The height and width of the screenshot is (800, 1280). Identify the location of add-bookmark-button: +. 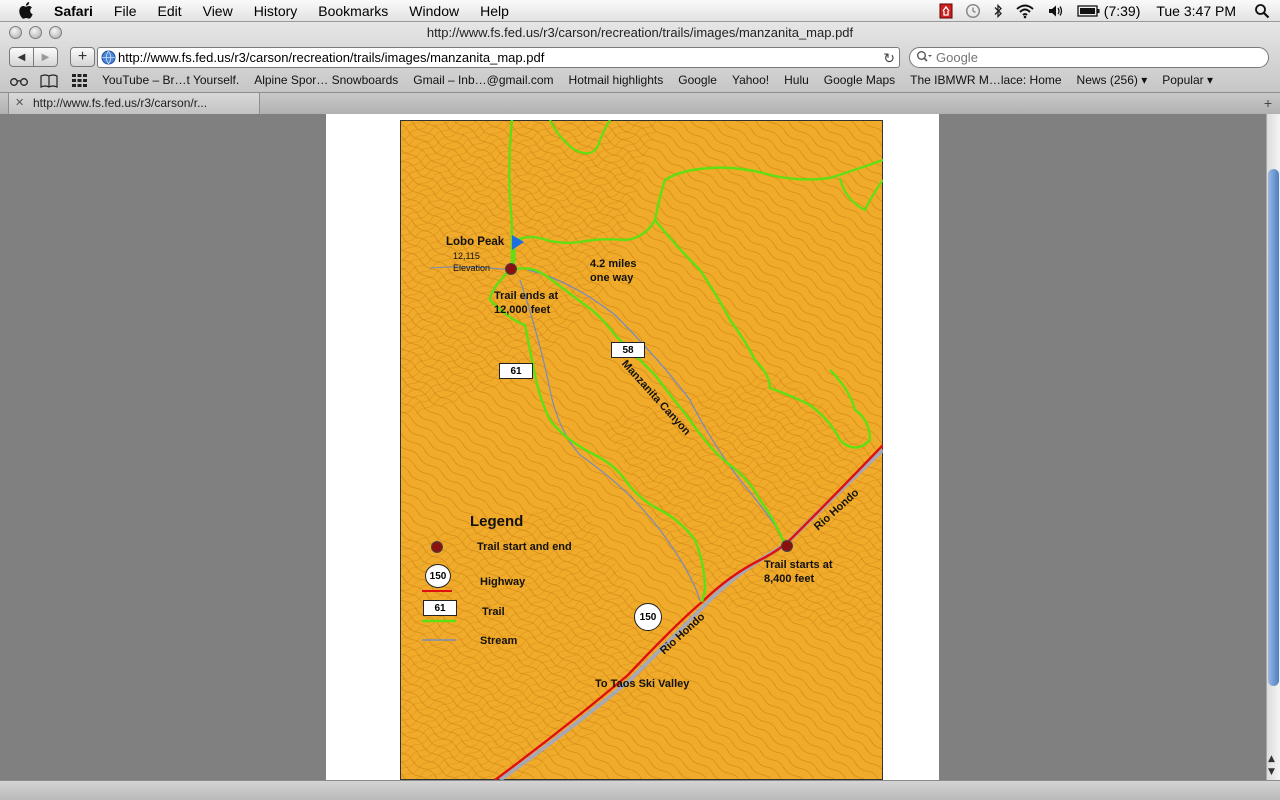
(82, 57).